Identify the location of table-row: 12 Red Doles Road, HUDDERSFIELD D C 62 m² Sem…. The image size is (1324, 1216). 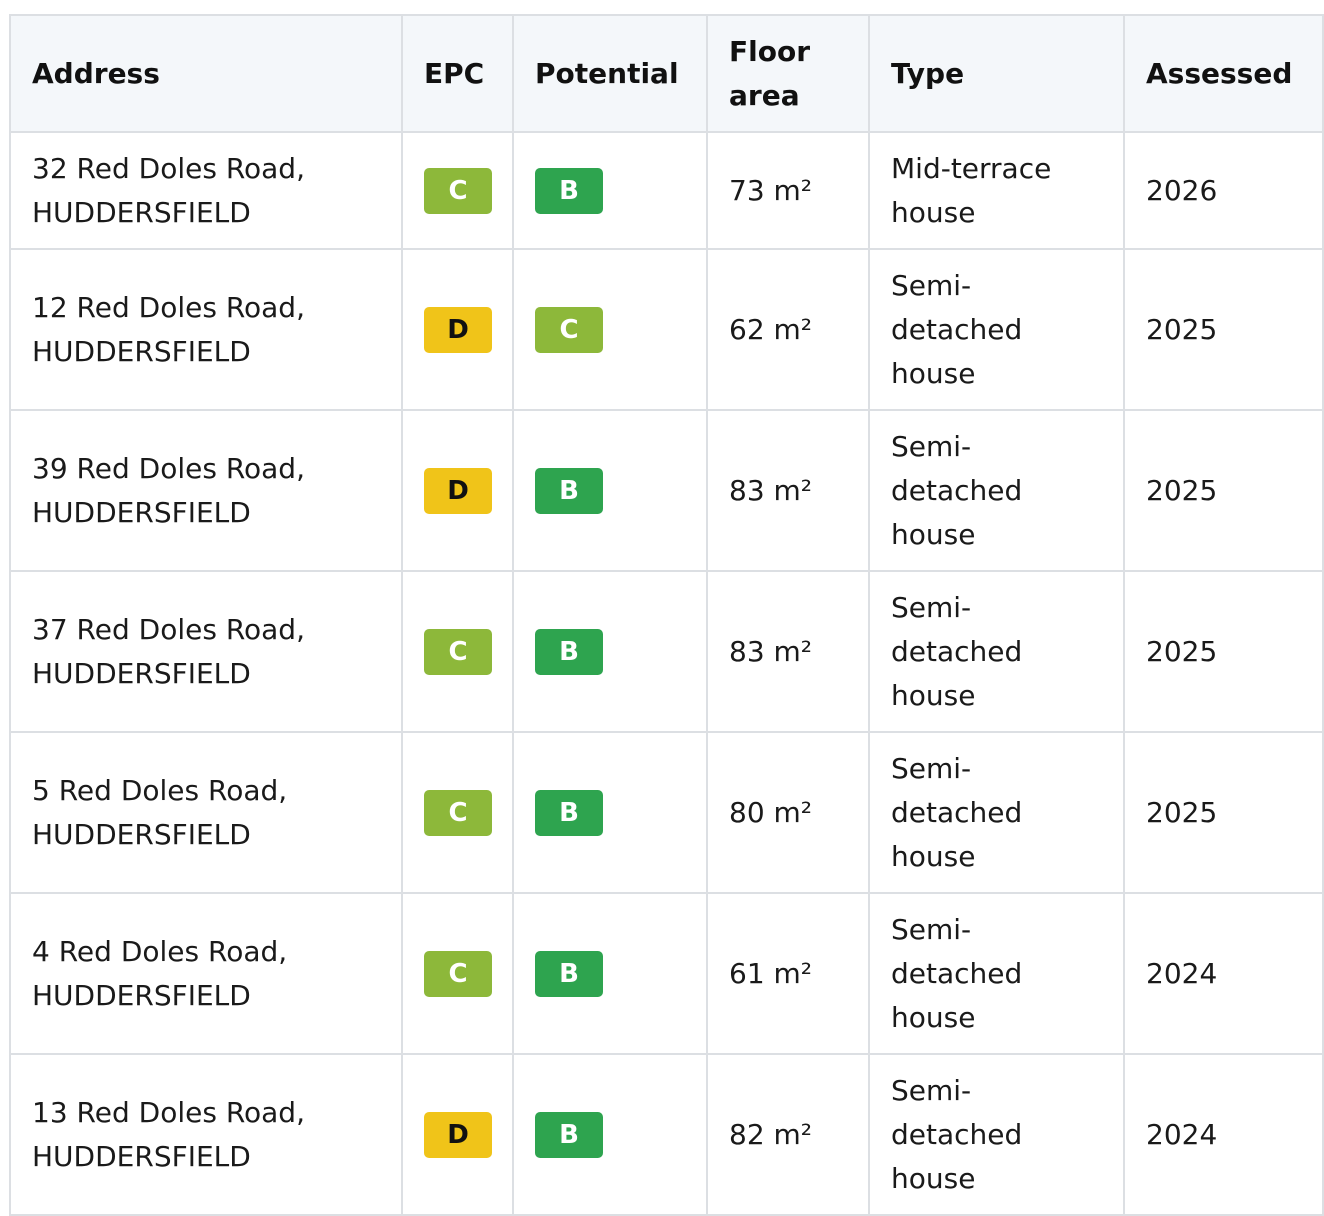
(666, 329).